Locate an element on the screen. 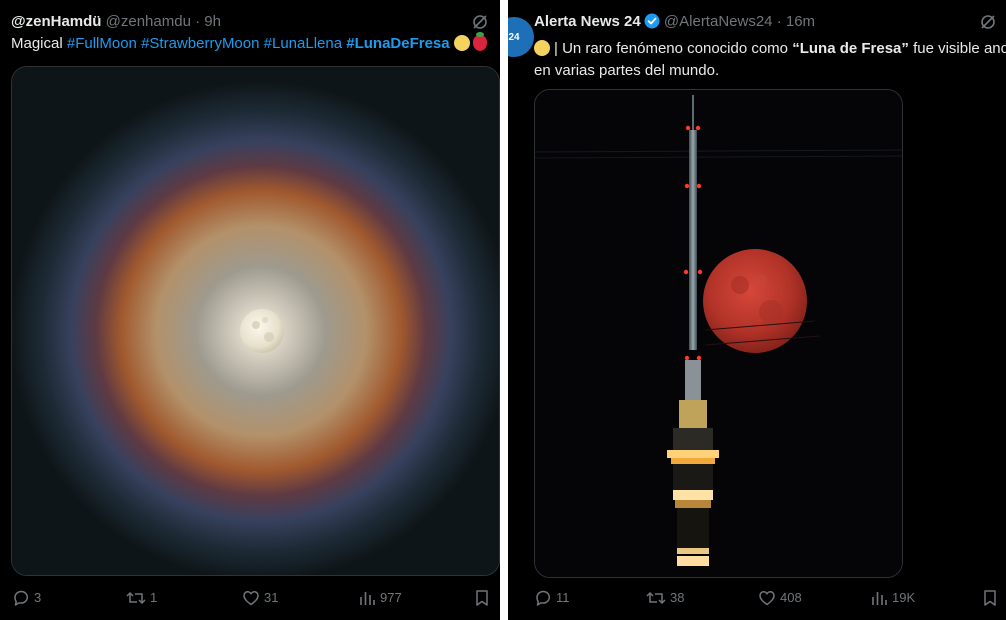 Image resolution: width=1006 pixels, height=620 pixels. tweet-header: @zenHamdü @zenhamdu · 9h is located at coordinates (250, 22).